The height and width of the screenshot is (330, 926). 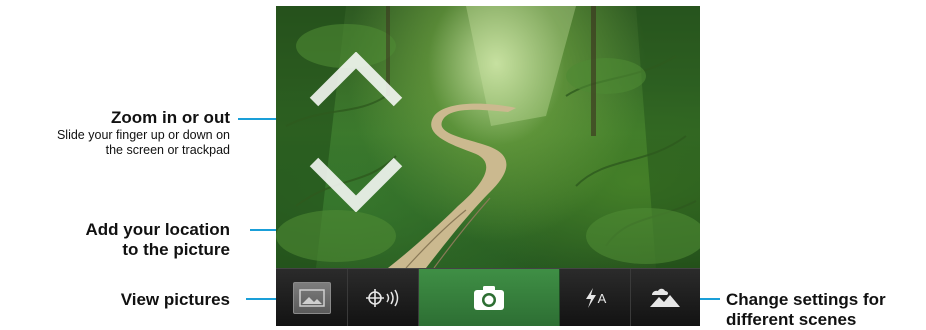 I want to click on scenes-callout-line1: Change settings for, so click(x=806, y=299).